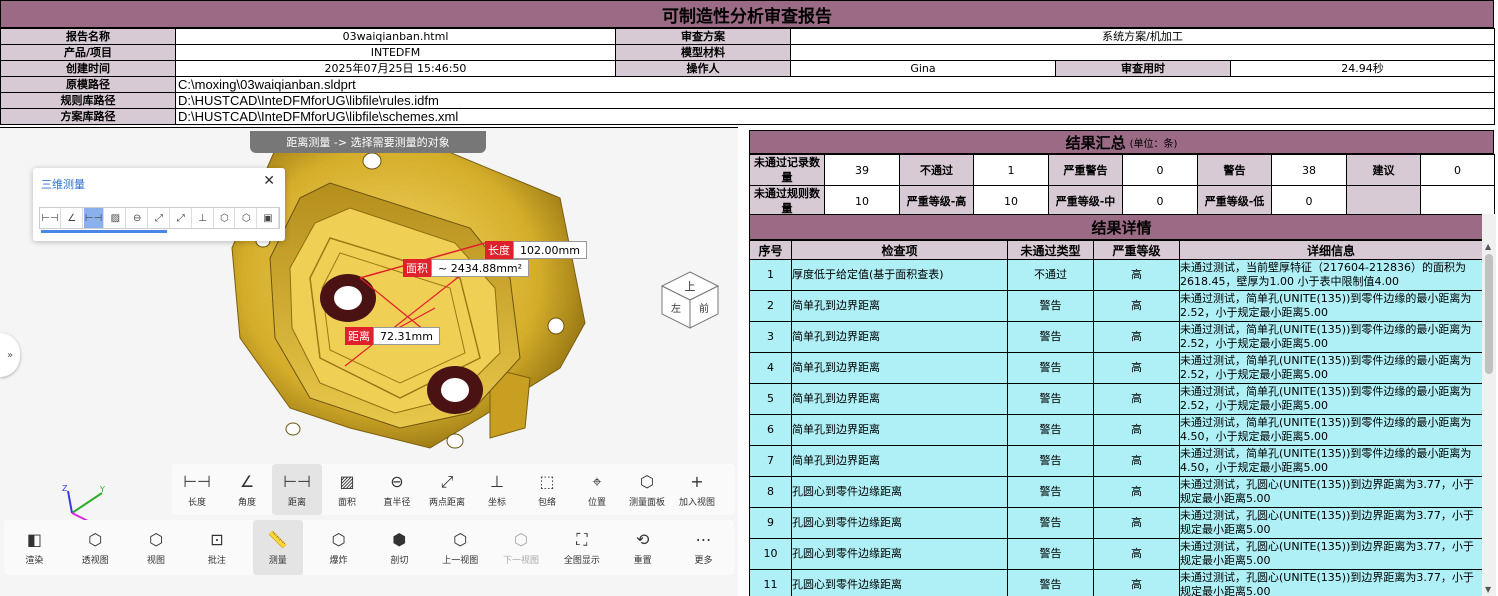 The height and width of the screenshot is (596, 1498). What do you see at coordinates (225, 218) in the screenshot?
I see `envelope-tool-icon: ⬡` at bounding box center [225, 218].